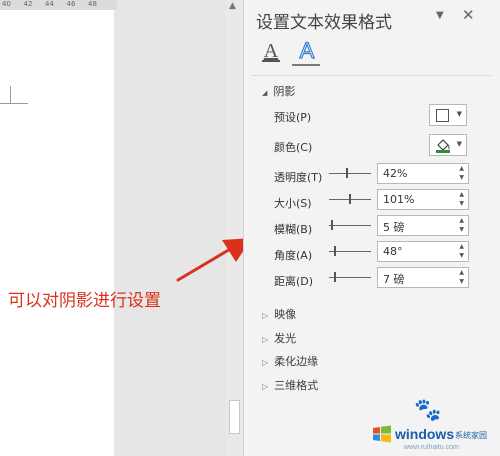  Describe the element at coordinates (14, 103) in the screenshot. I see `margin-corner-mark-horizontal` at that location.